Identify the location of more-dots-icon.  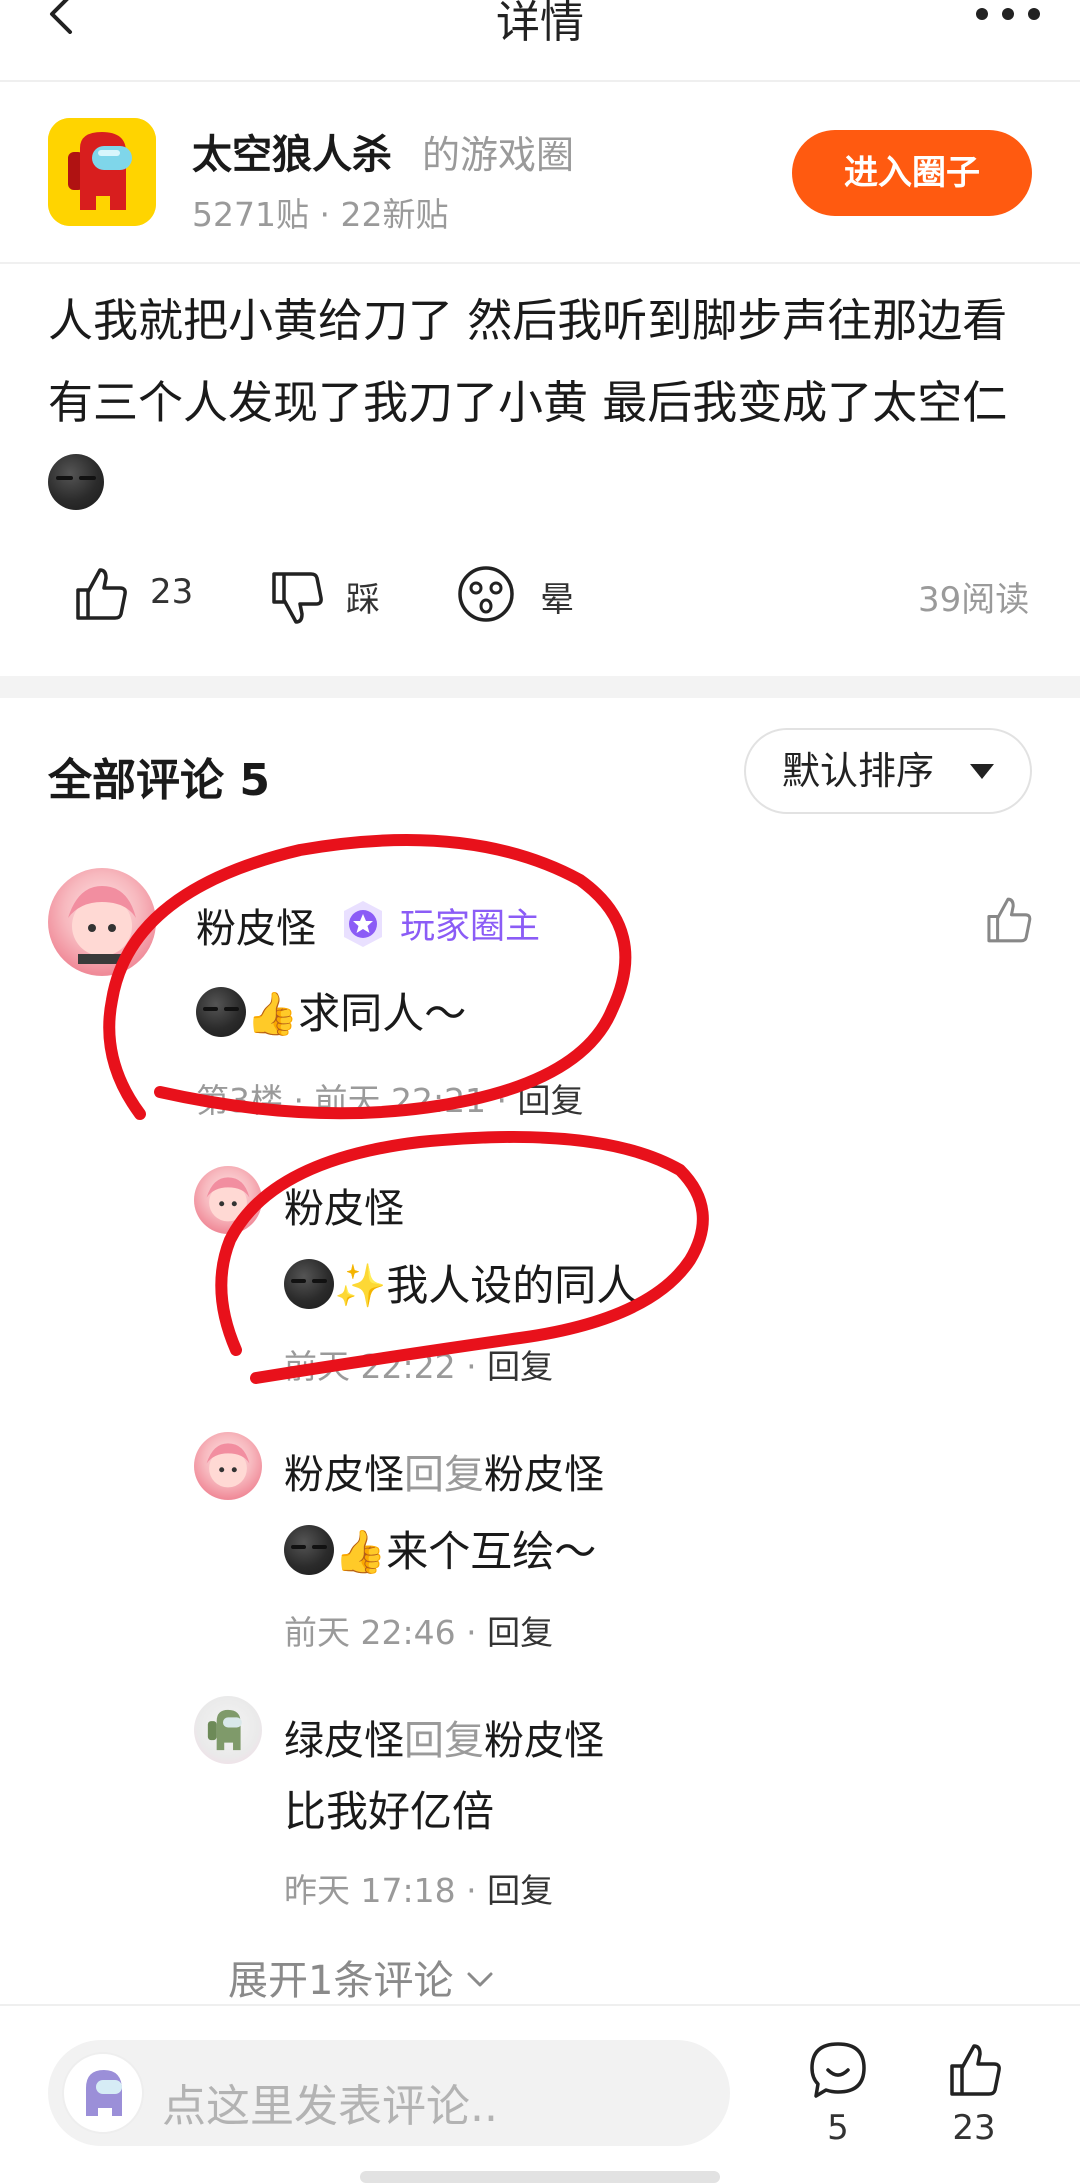
(1009, 16).